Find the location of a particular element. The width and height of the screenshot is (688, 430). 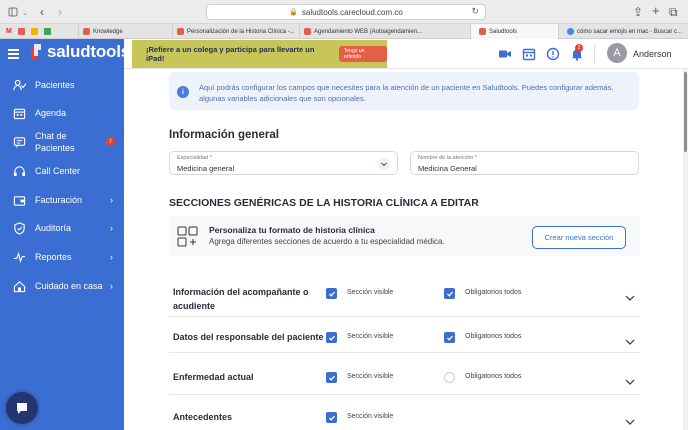

sidebar-item-auditoria: Auditoría › is located at coordinates (62, 228).